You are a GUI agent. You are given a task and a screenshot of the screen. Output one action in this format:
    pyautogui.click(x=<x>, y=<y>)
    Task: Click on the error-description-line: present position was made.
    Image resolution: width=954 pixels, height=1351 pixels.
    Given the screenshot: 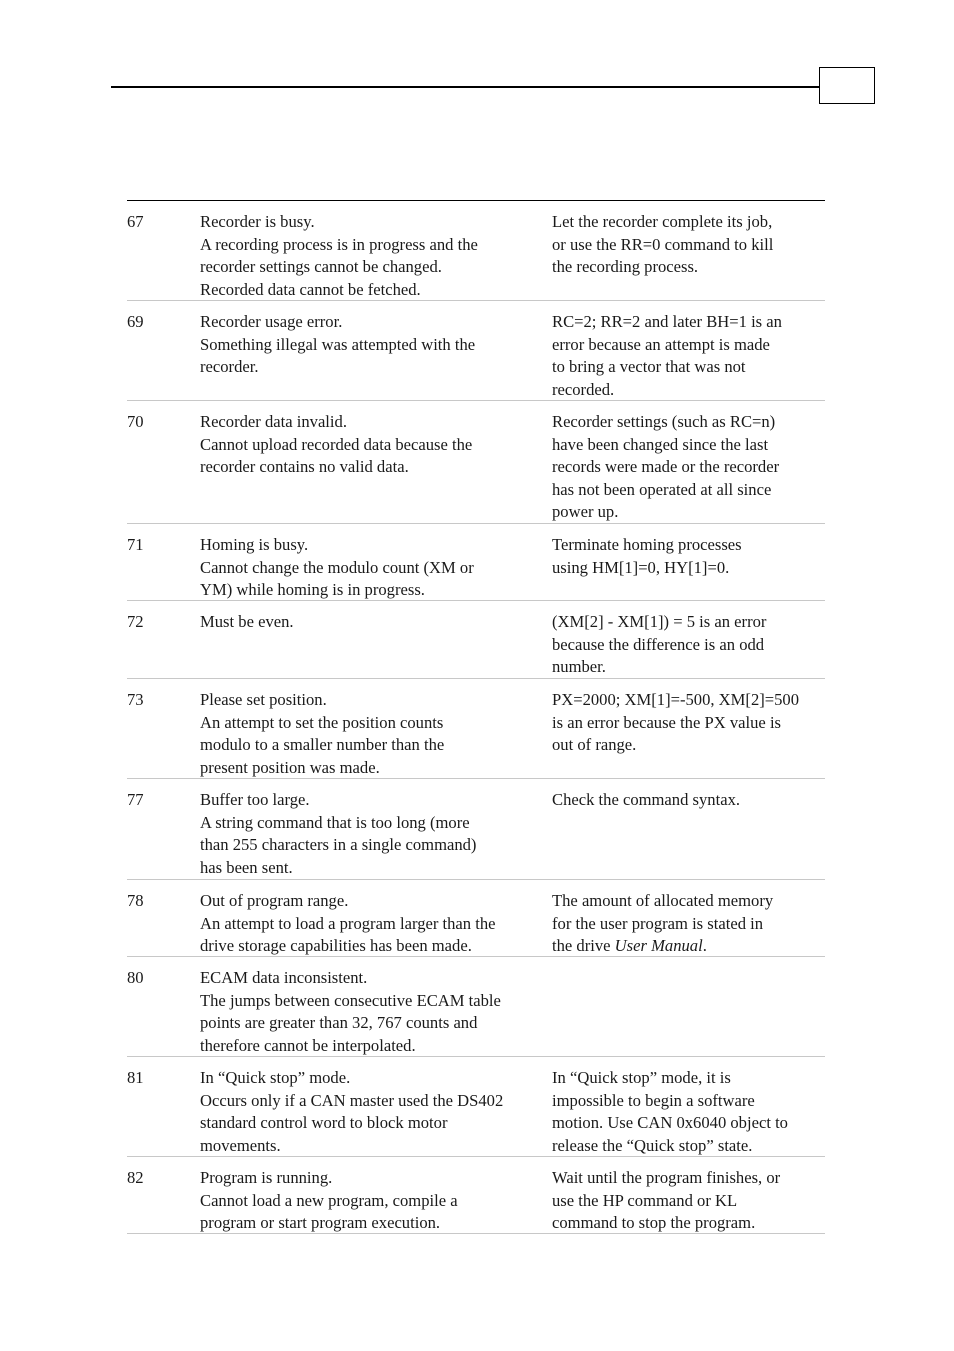 What is the action you would take?
    pyautogui.click(x=290, y=767)
    